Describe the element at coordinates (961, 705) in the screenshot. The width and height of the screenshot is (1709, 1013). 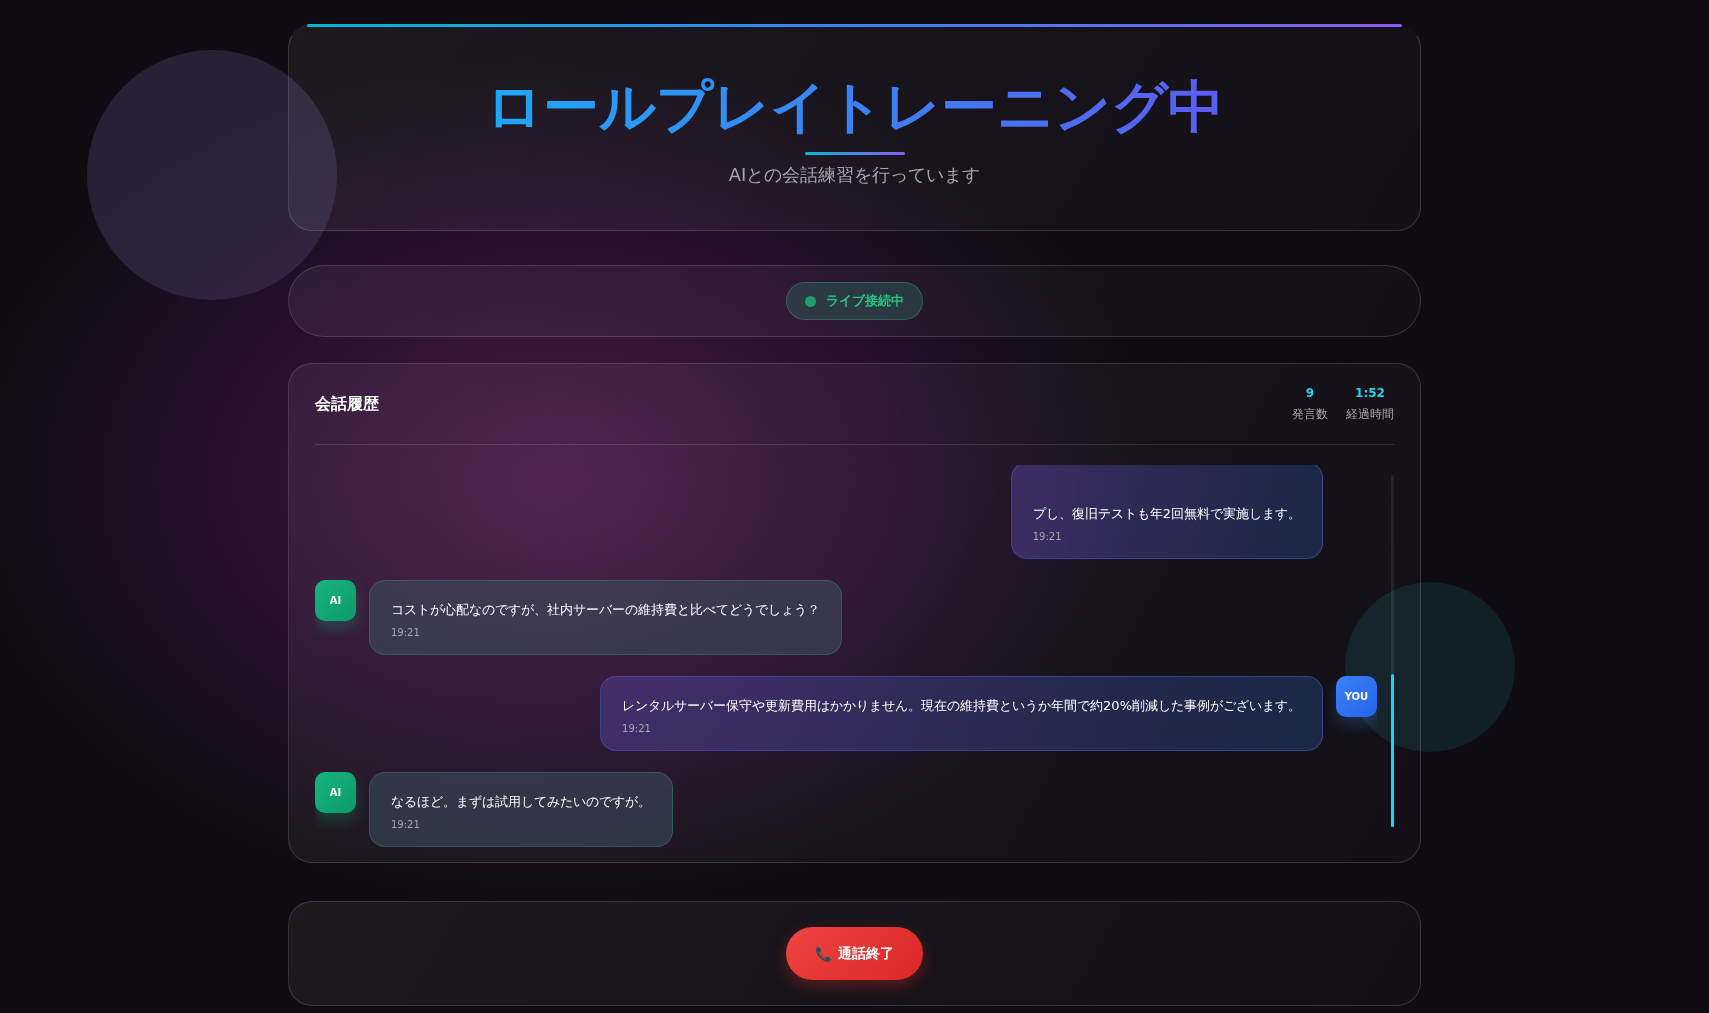
I see `message-text: レンタルサーバー保守や更新費用はかかりません。現在の維持費というか年間で約20%削減した事例がございます。` at that location.